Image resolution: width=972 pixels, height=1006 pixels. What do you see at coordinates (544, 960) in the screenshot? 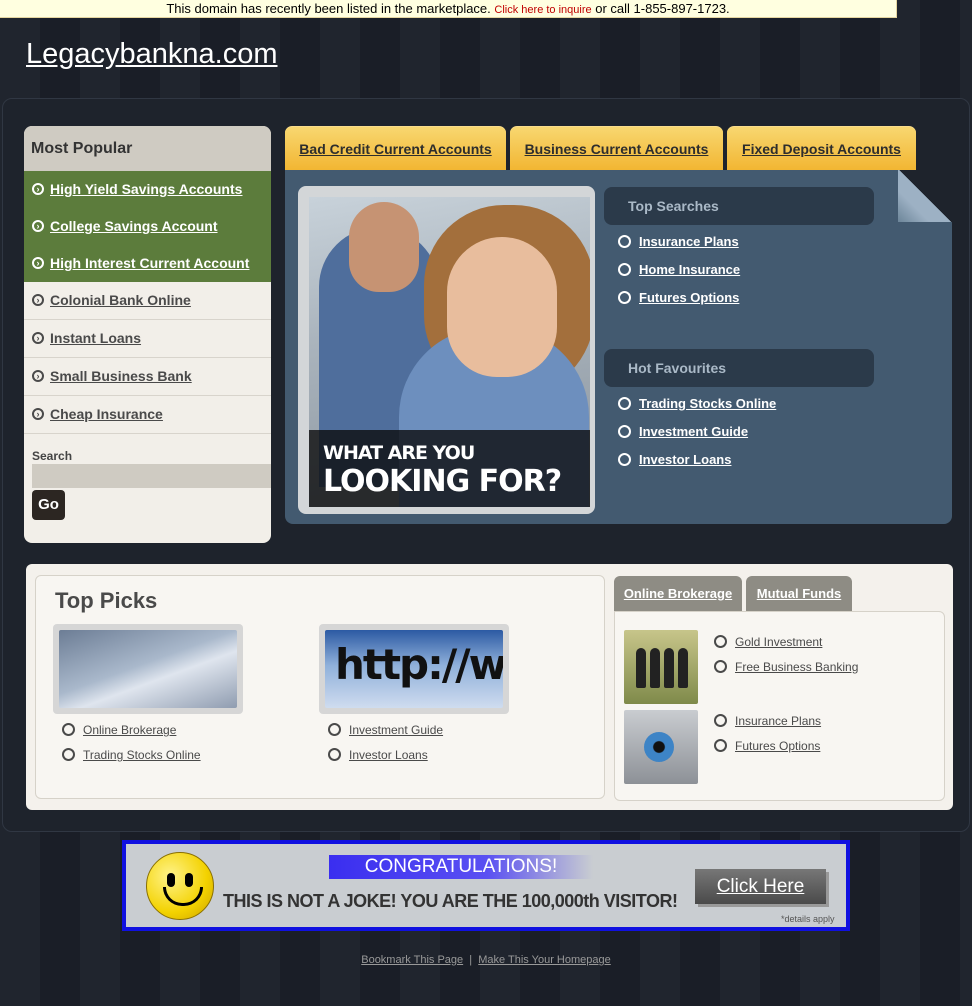
I see `make-homepage-link: Make This Your Homepage` at bounding box center [544, 960].